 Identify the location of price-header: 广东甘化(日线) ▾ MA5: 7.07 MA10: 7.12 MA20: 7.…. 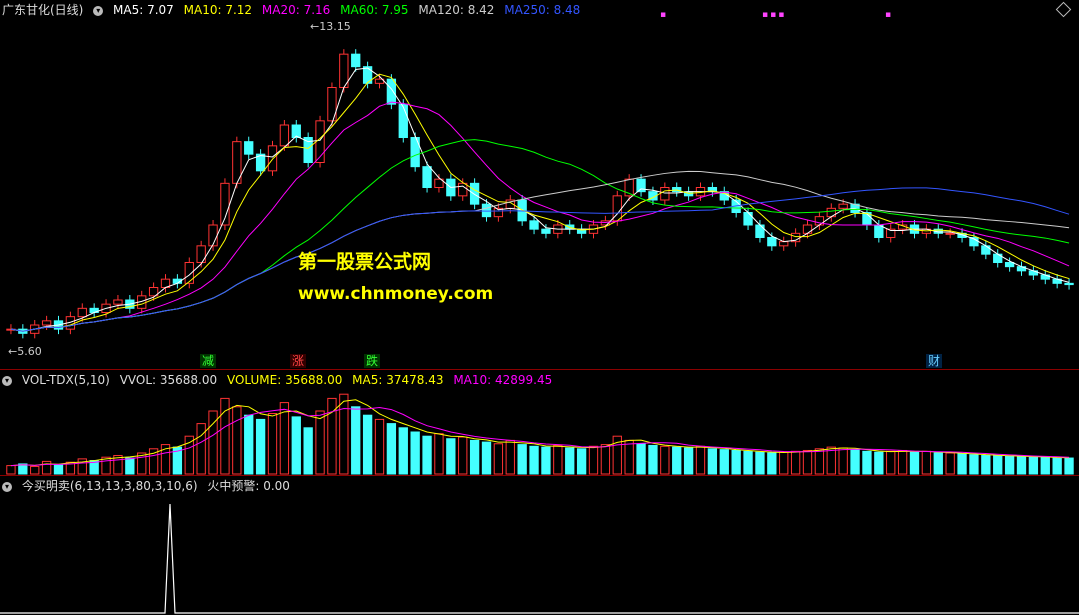
(294, 10).